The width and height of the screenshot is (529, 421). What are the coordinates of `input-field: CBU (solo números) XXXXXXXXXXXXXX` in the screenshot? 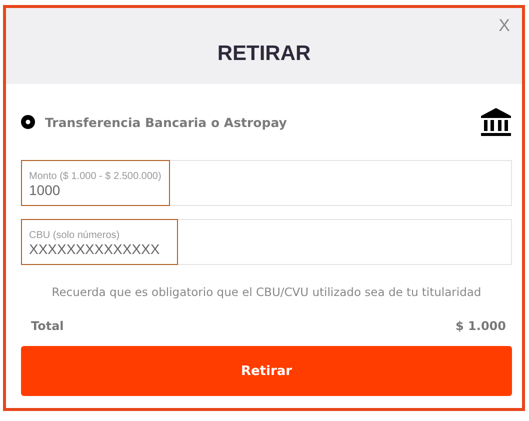 It's located at (266, 242).